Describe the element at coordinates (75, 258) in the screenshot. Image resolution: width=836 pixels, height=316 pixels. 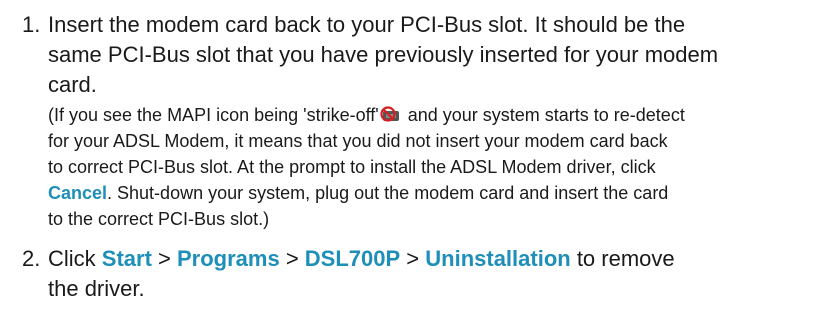
I see `click-label: Click` at that location.